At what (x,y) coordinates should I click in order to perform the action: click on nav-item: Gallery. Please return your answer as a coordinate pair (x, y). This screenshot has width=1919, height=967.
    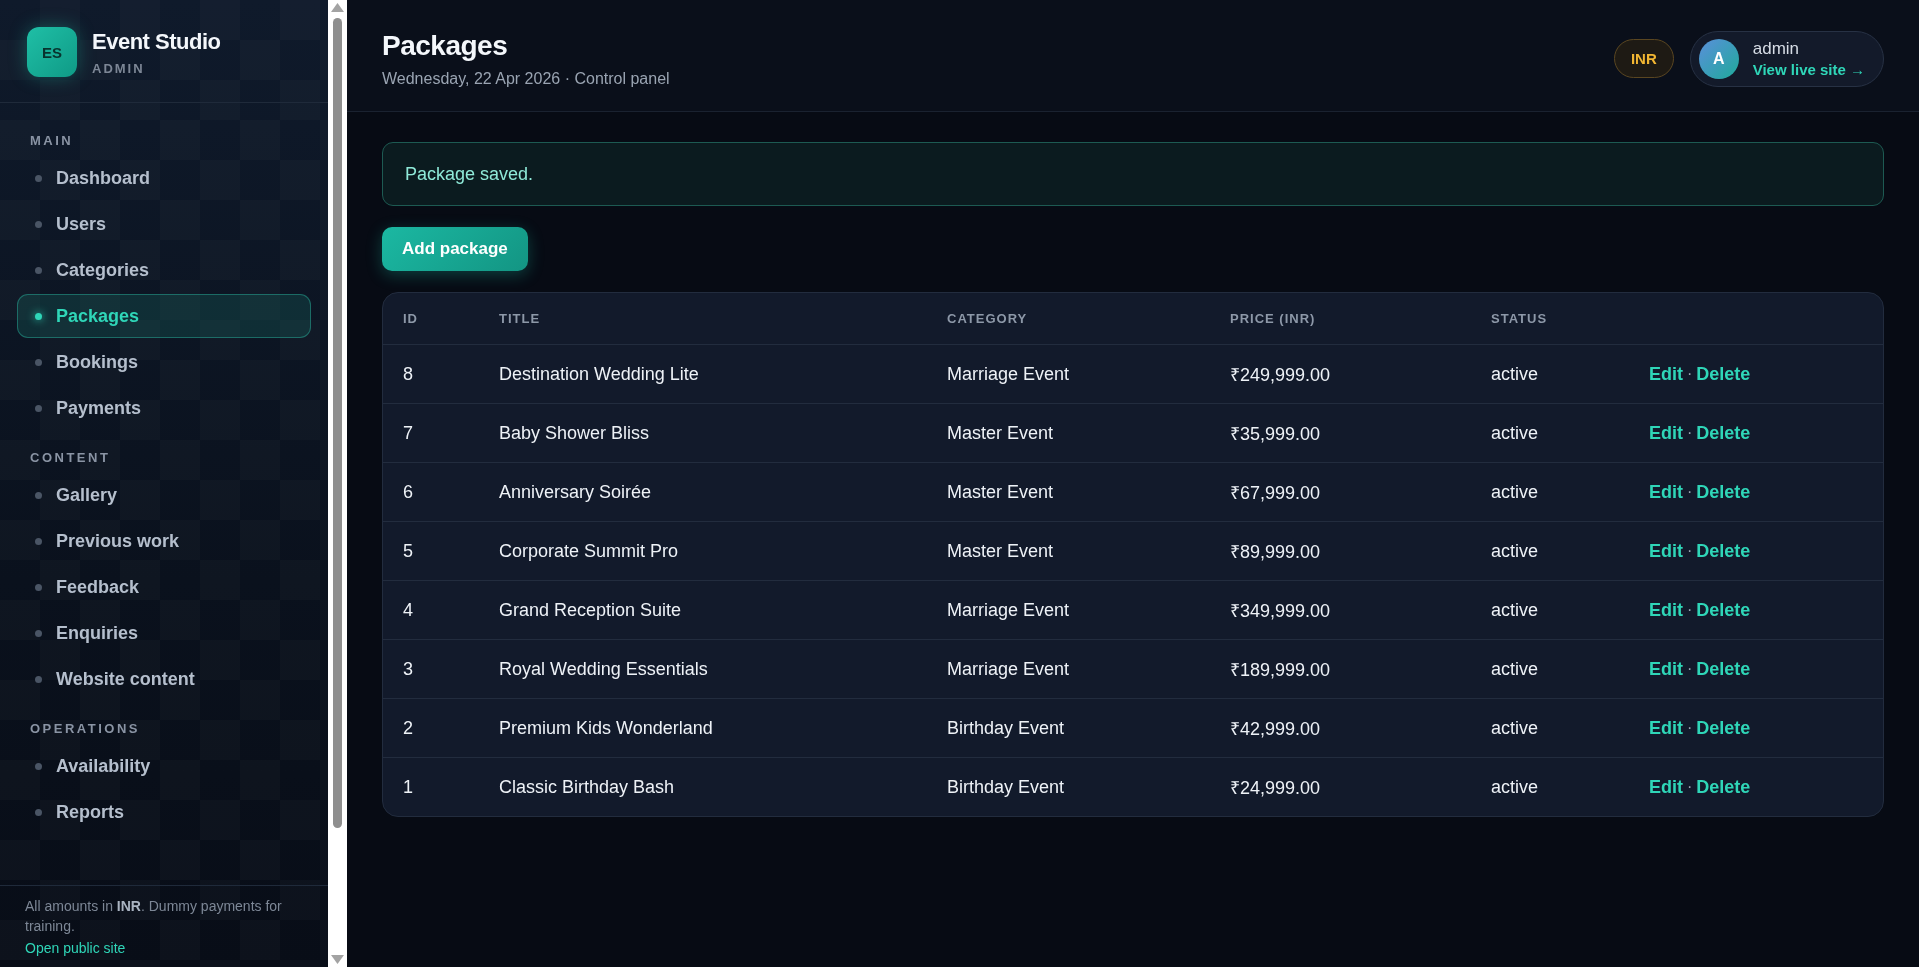
    Looking at the image, I should click on (164, 495).